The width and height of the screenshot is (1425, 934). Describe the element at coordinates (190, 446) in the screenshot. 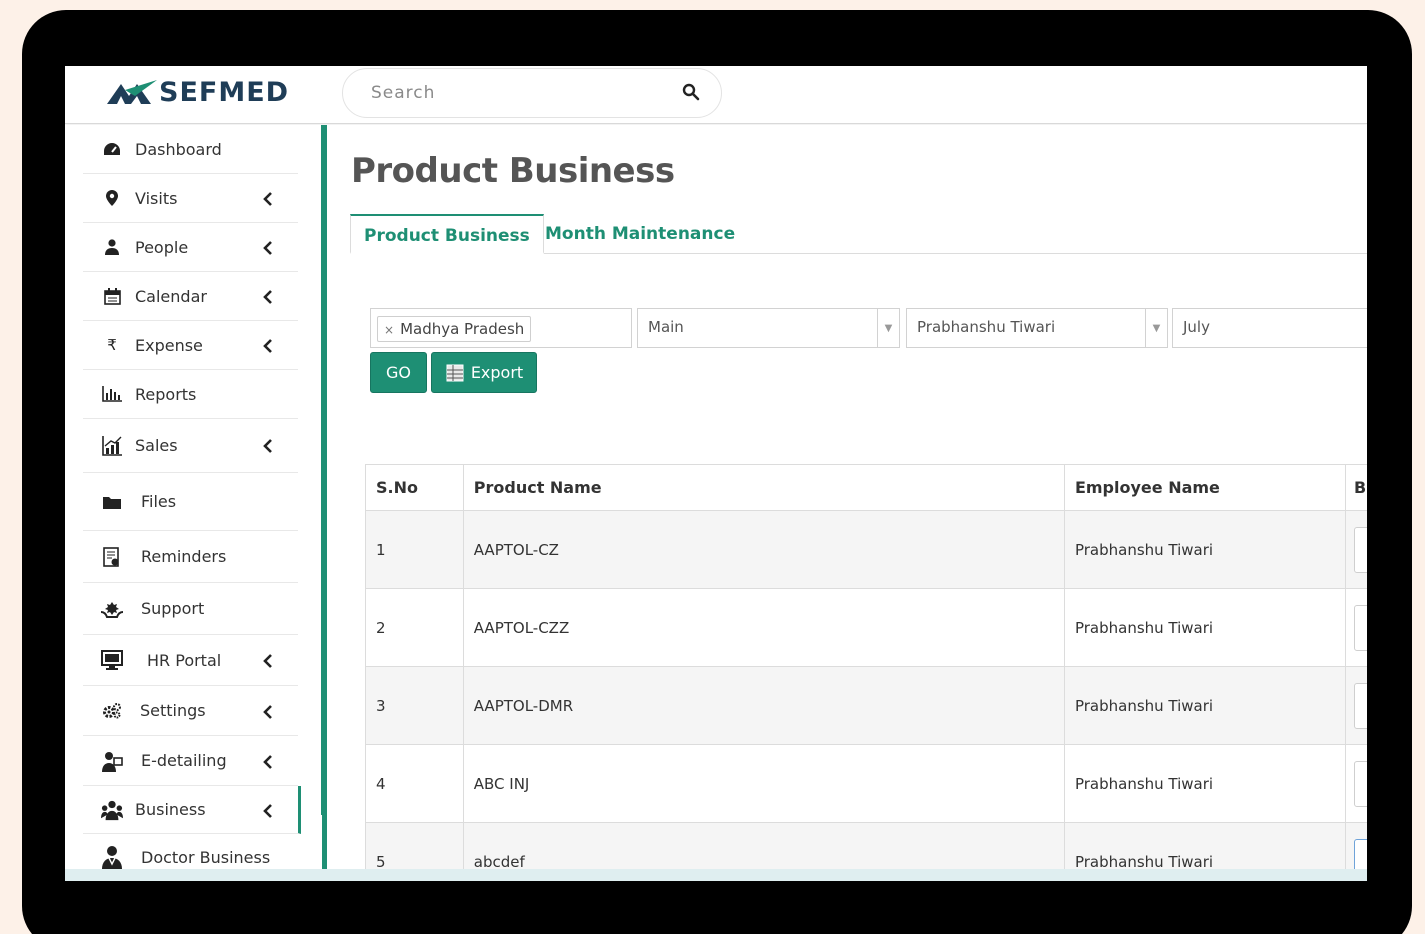

I see `sidebar-item-sales: Sales` at that location.